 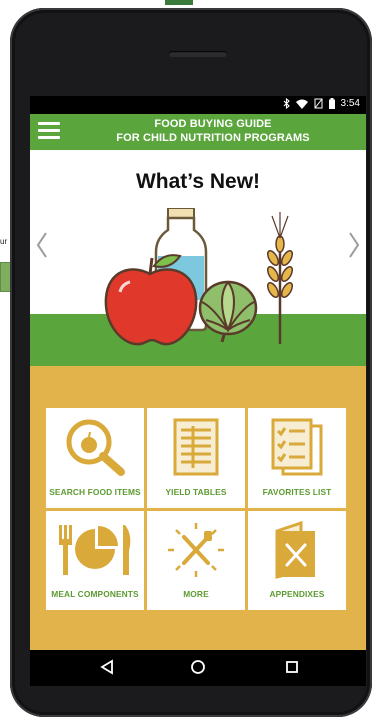 What do you see at coordinates (198, 54) in the screenshot?
I see `phone-speaker` at bounding box center [198, 54].